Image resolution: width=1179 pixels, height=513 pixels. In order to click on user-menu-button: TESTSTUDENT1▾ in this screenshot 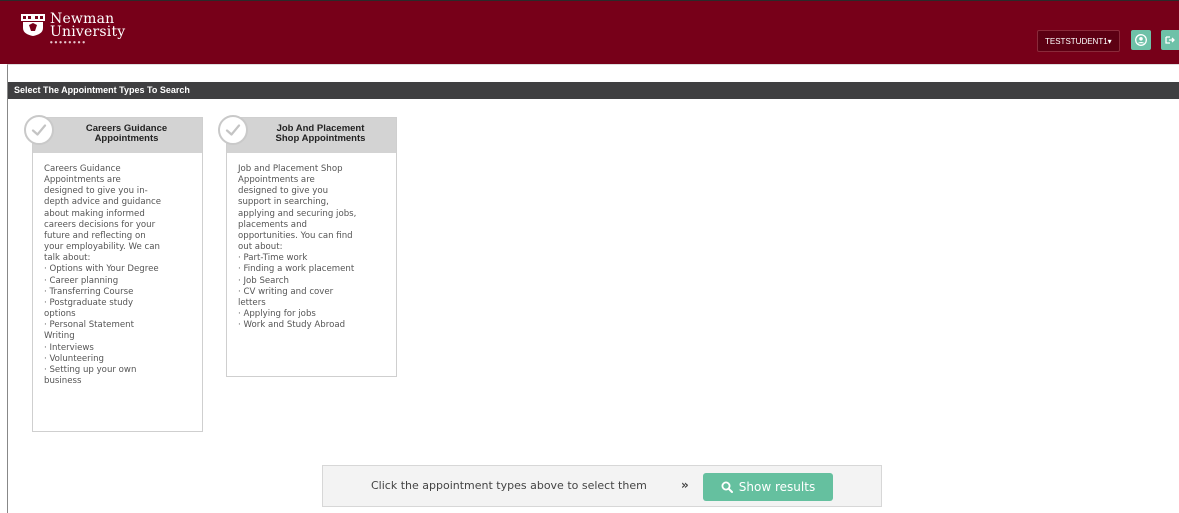, I will do `click(1078, 41)`.